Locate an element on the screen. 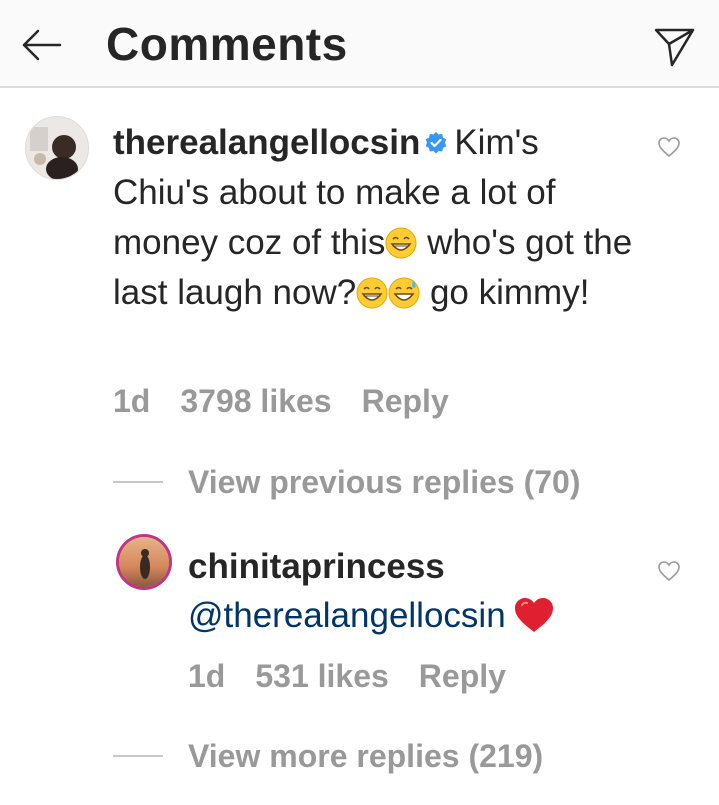 This screenshot has height=805, width=719. reply-time: 1d is located at coordinates (207, 676).